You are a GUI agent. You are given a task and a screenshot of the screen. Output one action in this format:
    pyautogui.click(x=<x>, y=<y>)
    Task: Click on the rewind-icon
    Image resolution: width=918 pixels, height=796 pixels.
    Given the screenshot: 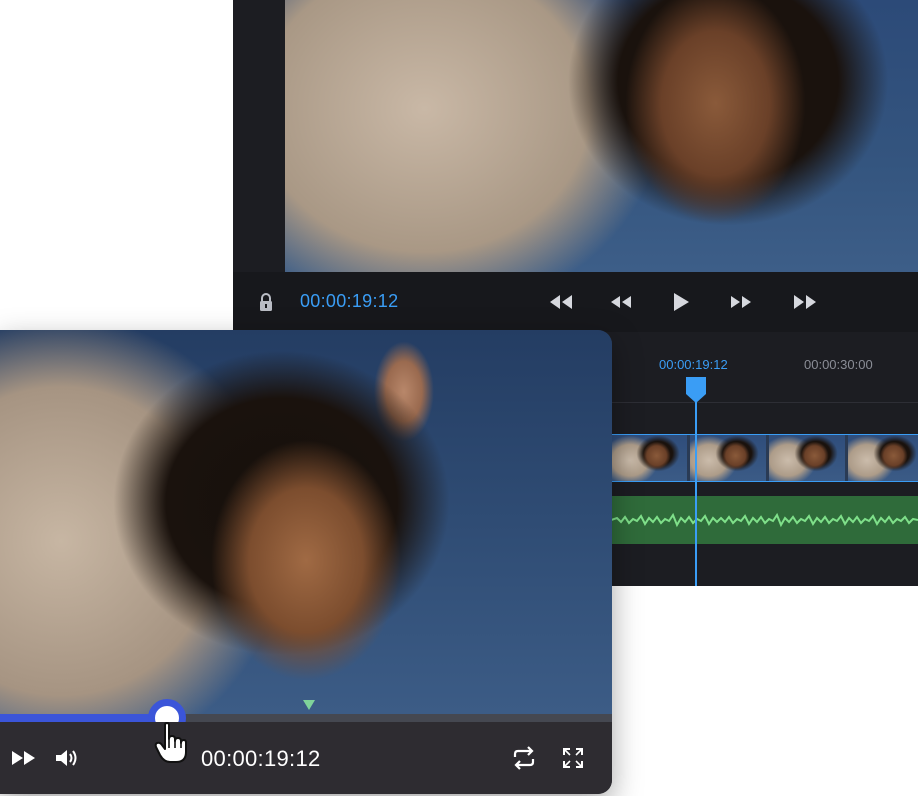 What is the action you would take?
    pyautogui.click(x=621, y=302)
    